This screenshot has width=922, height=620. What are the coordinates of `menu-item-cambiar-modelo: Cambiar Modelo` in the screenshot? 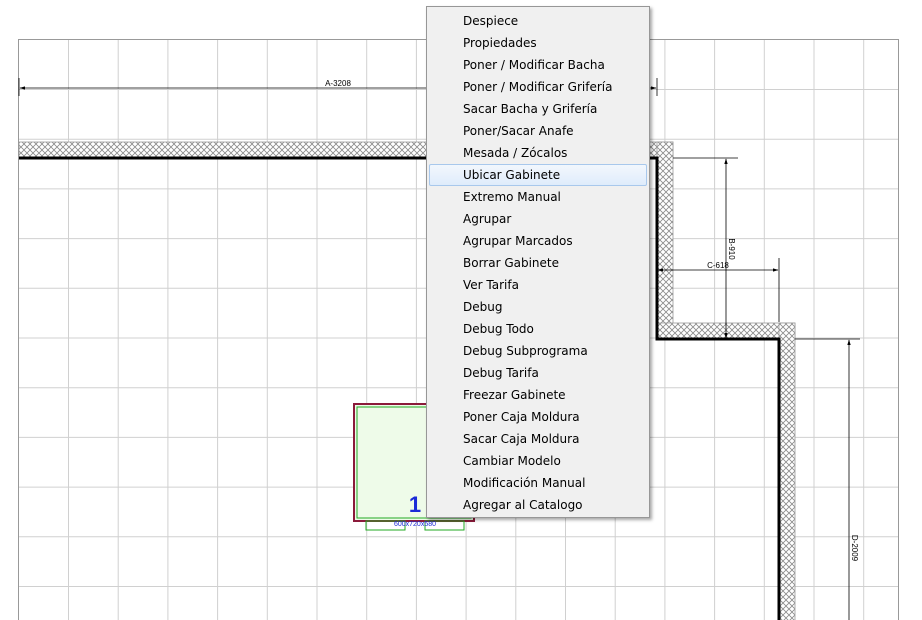 It's located at (538, 461).